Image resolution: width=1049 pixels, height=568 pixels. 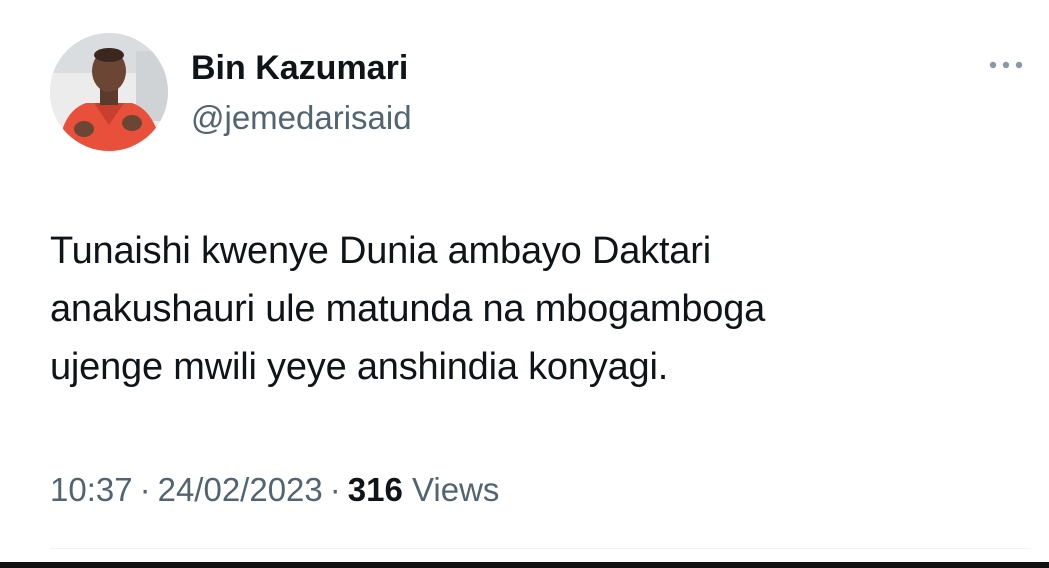 I want to click on views-count: 316, so click(x=375, y=489).